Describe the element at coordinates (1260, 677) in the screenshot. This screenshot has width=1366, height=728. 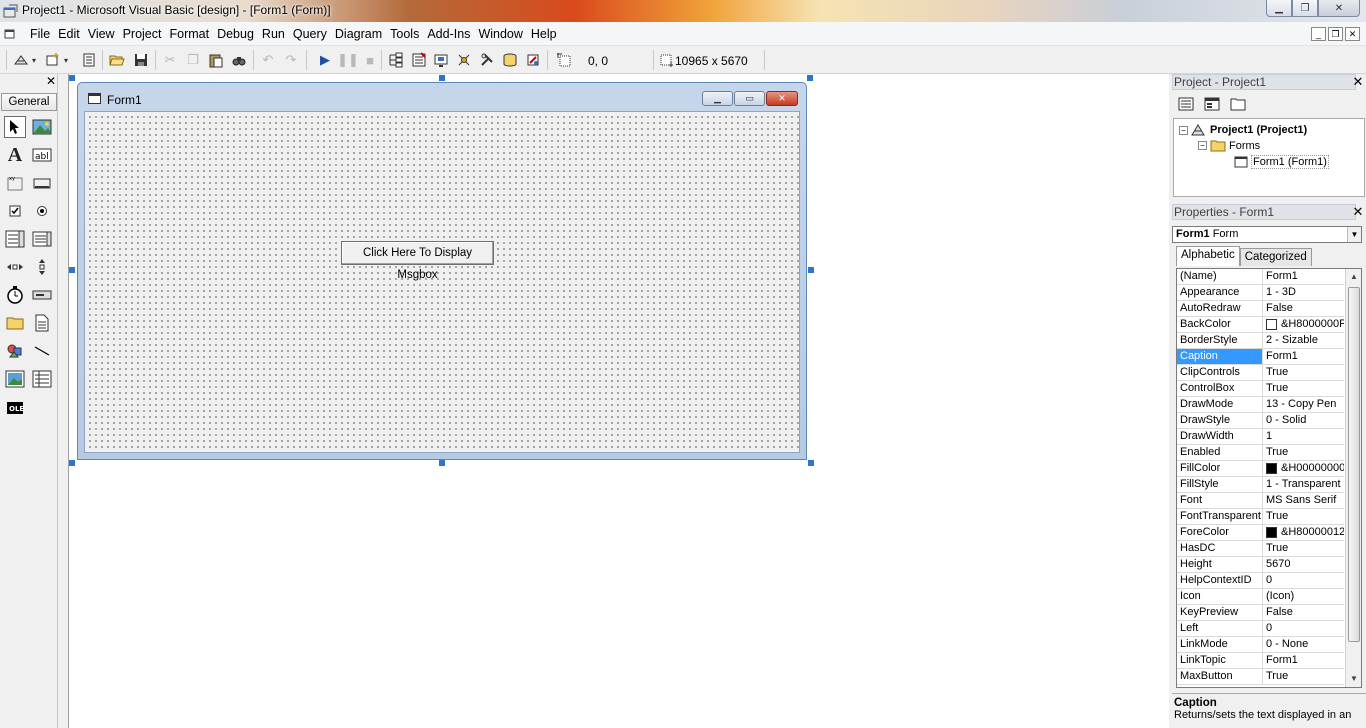
I see `property-row: MaxButton True` at that location.